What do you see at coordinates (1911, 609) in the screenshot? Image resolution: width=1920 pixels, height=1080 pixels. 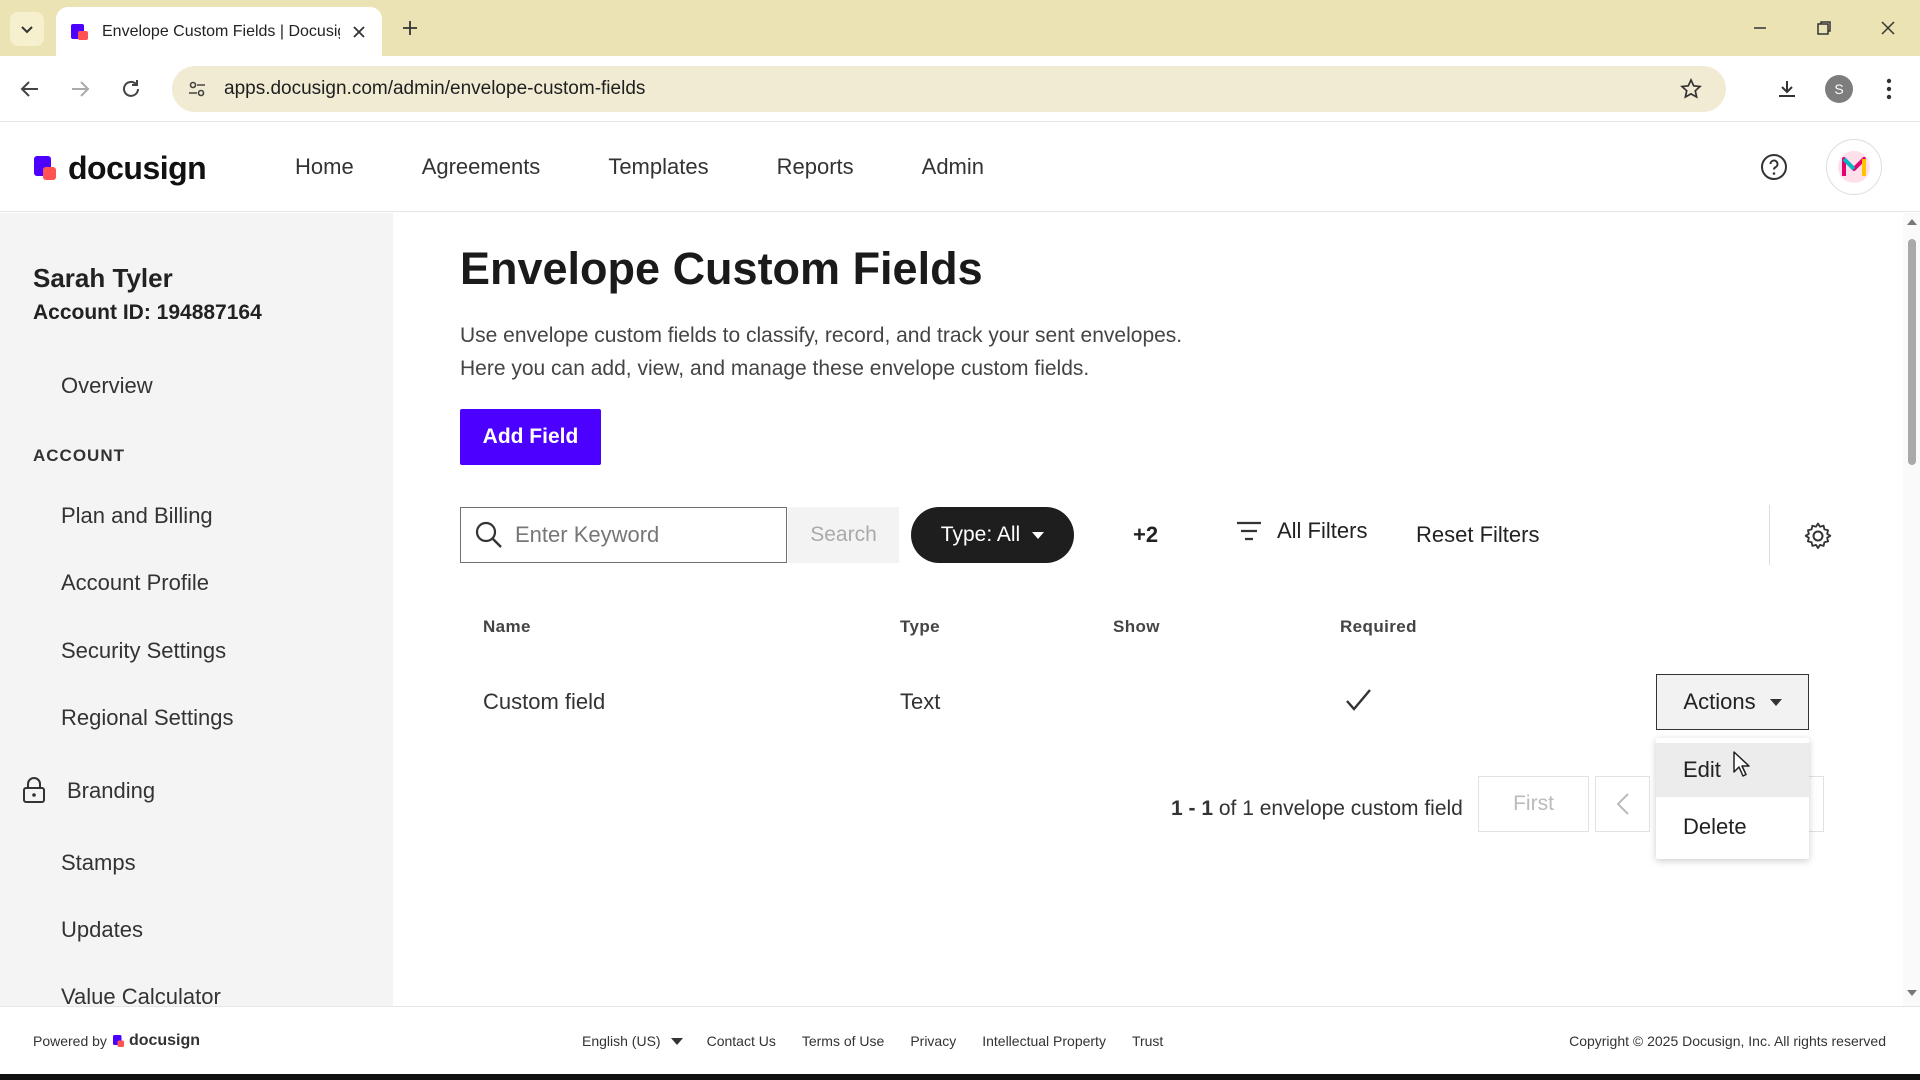 I see `page-scrollbar` at bounding box center [1911, 609].